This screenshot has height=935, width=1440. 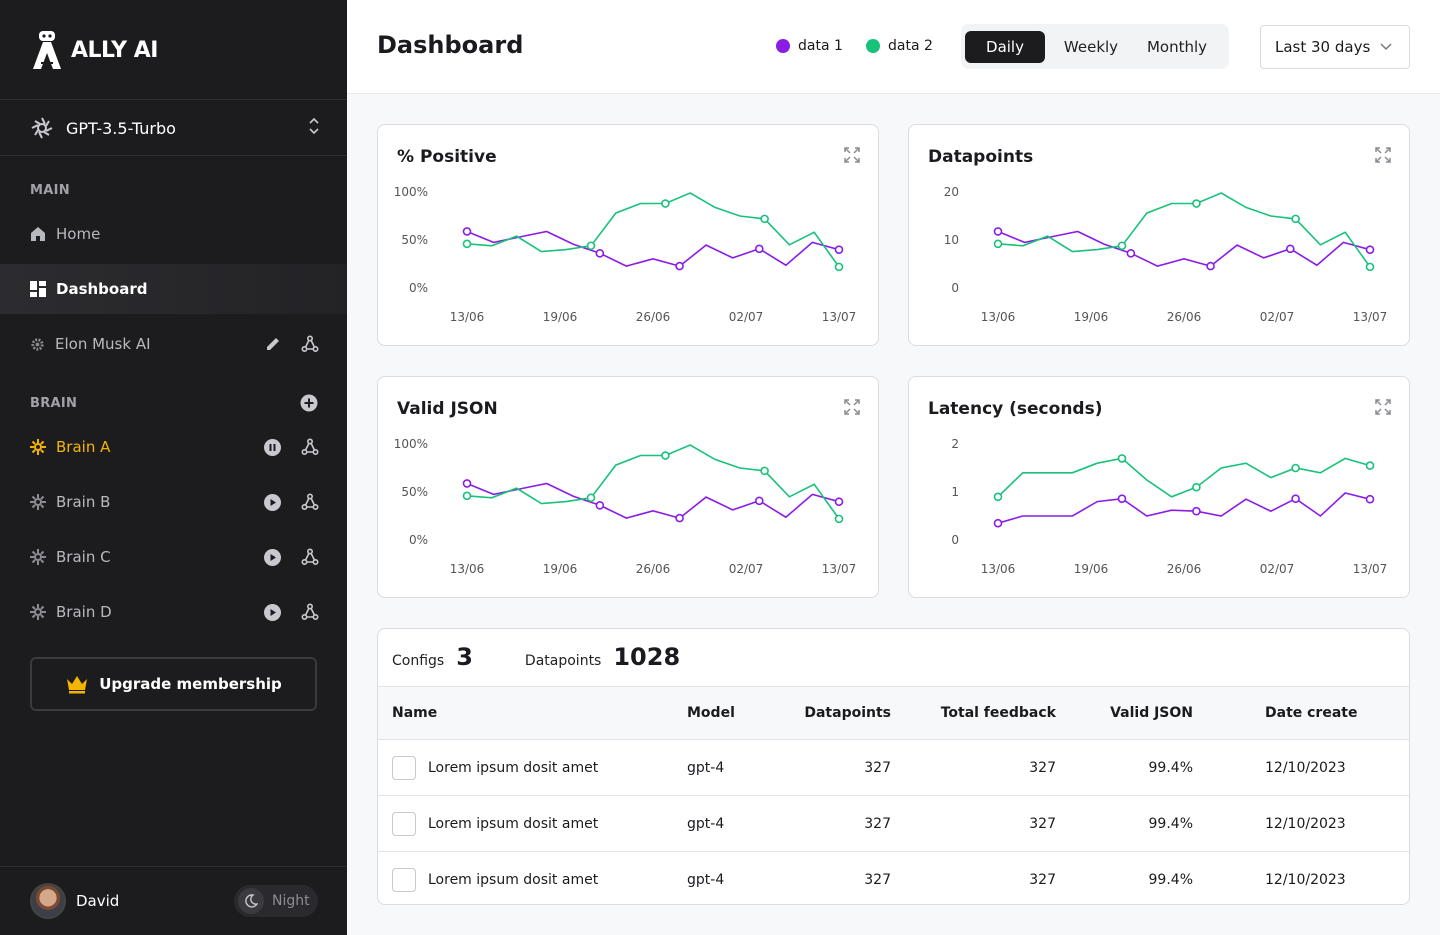 I want to click on home-icon, so click(x=38, y=234).